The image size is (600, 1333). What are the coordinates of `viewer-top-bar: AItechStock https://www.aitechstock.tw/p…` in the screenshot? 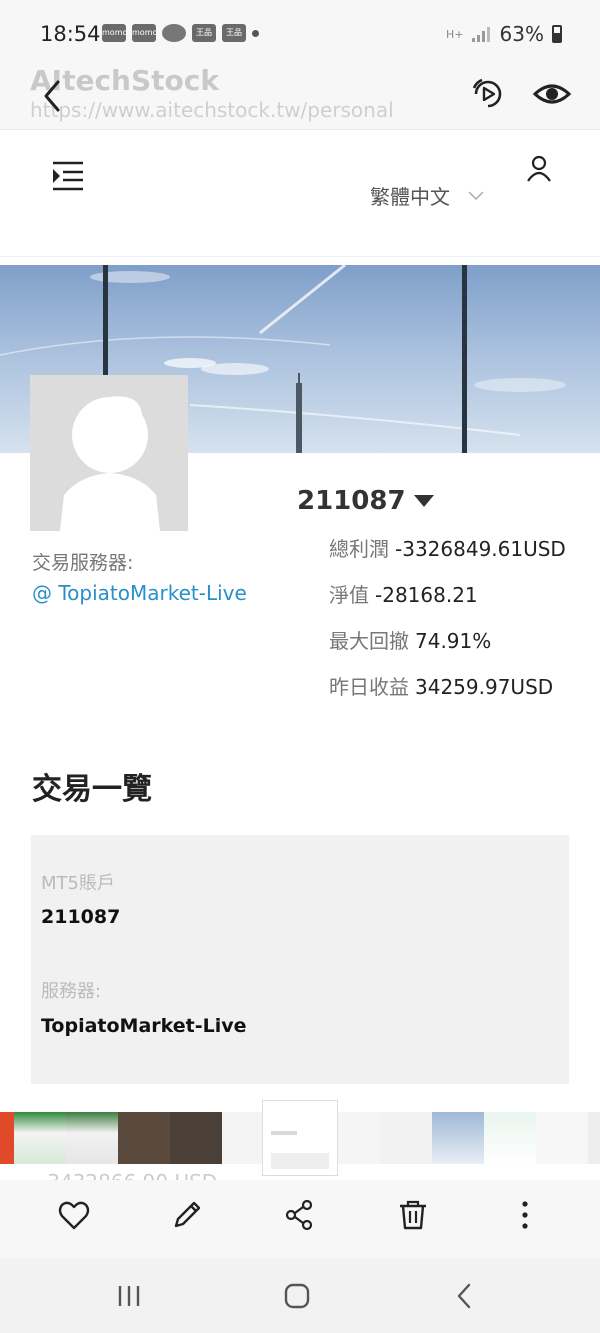 It's located at (300, 95).